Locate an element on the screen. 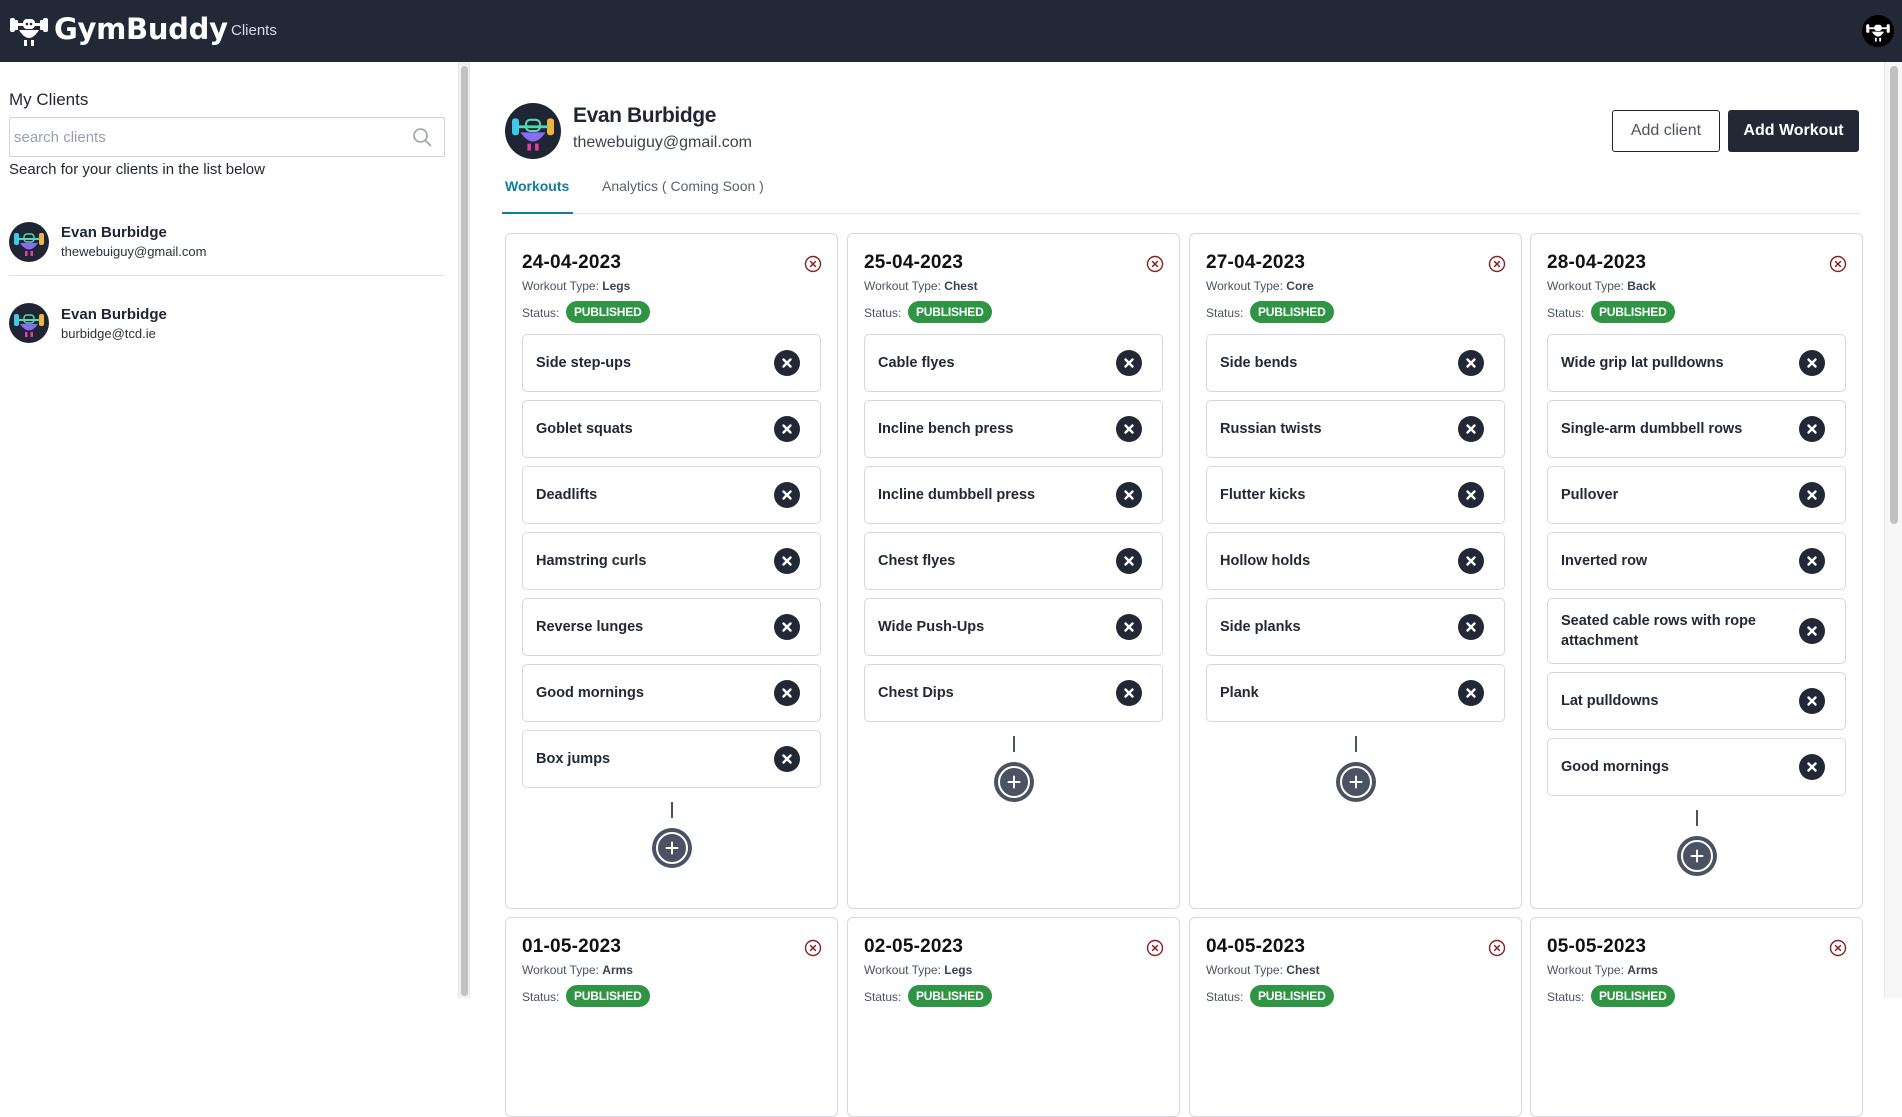 This screenshot has height=1117, width=1902. exercise-name: Reverse lunges is located at coordinates (590, 627).